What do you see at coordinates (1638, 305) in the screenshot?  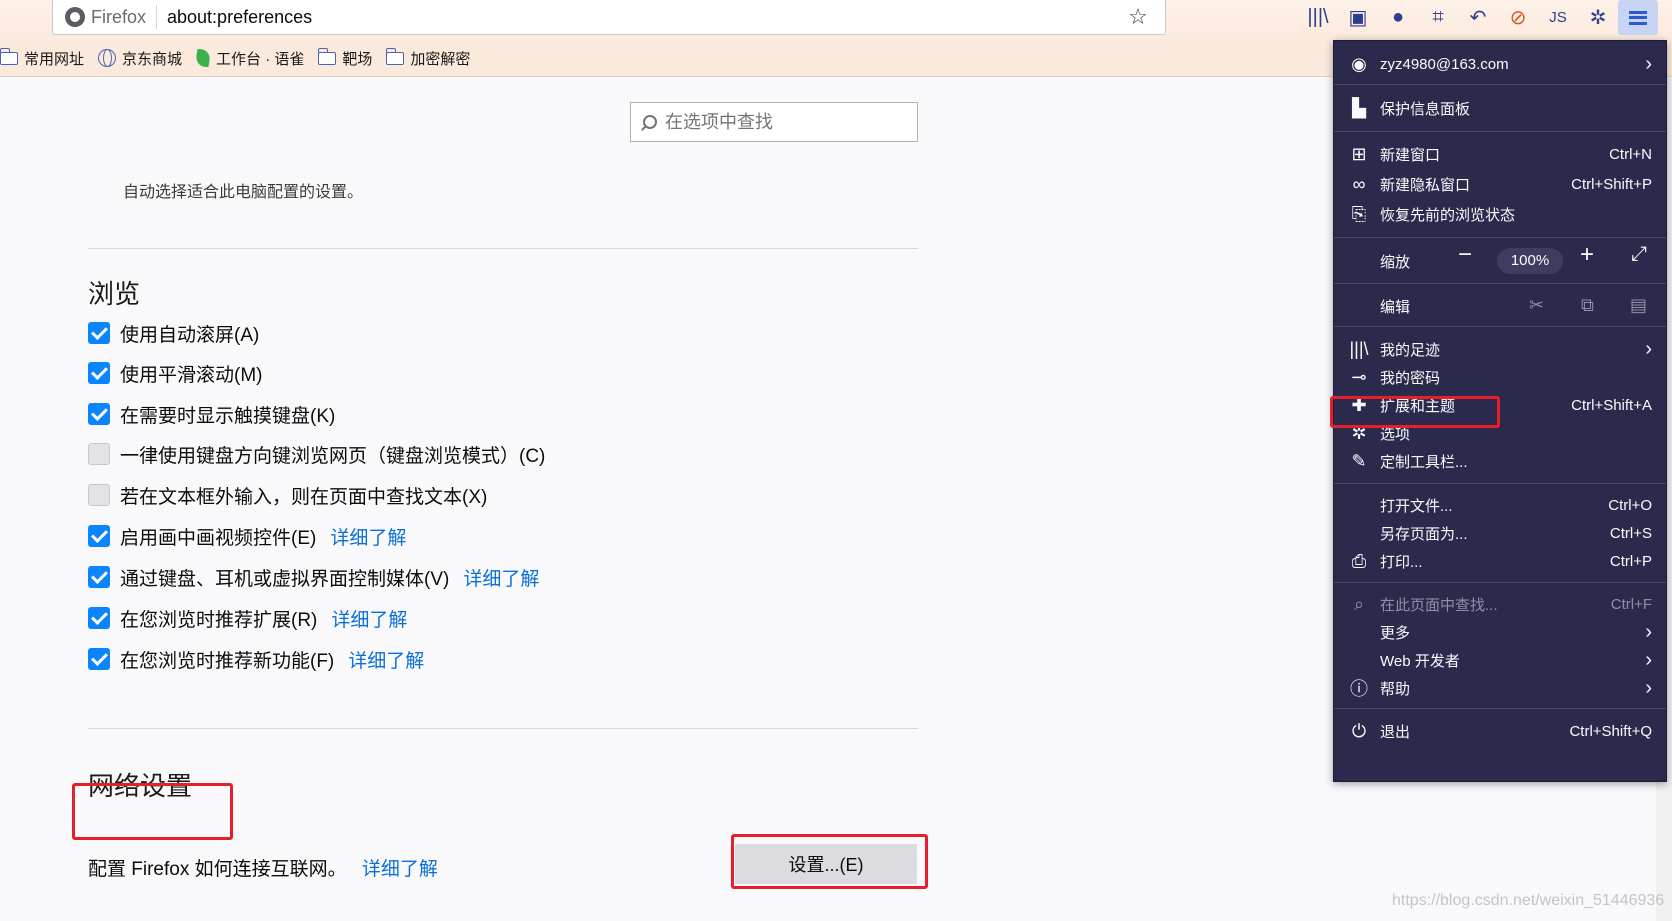 I see `paste-icon: ▤` at bounding box center [1638, 305].